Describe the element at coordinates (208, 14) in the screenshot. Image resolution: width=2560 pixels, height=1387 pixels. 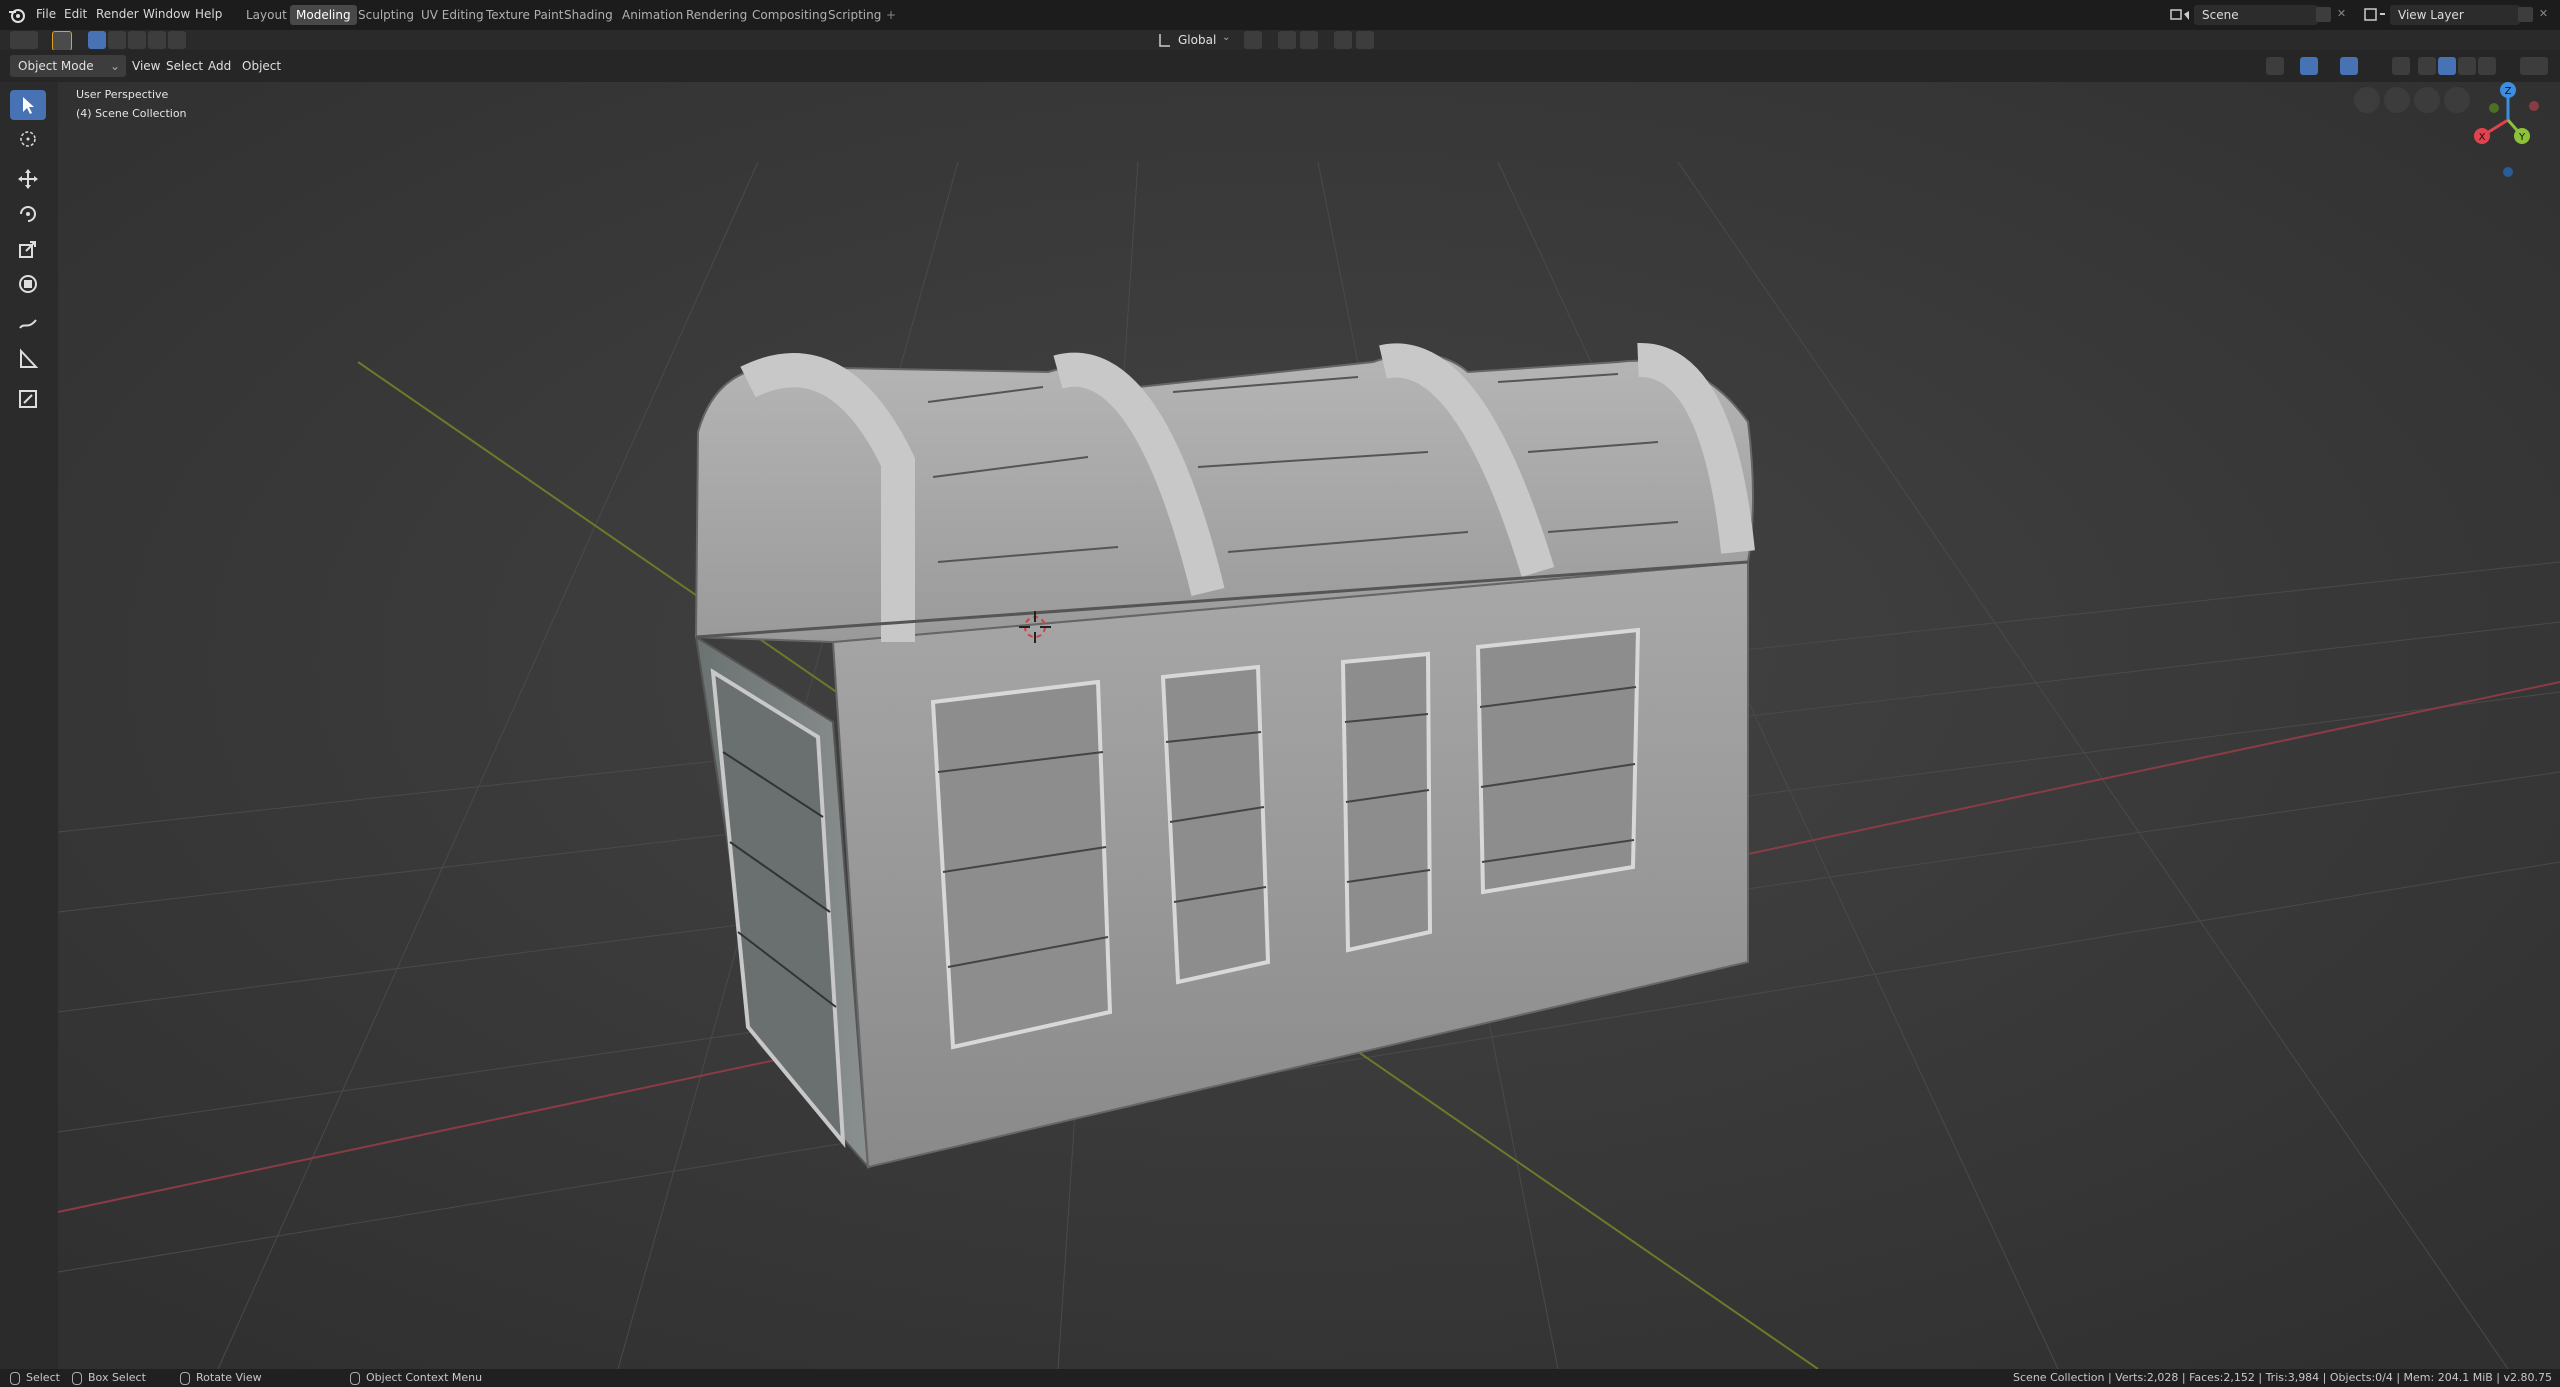
I see `menu-help: Help` at that location.